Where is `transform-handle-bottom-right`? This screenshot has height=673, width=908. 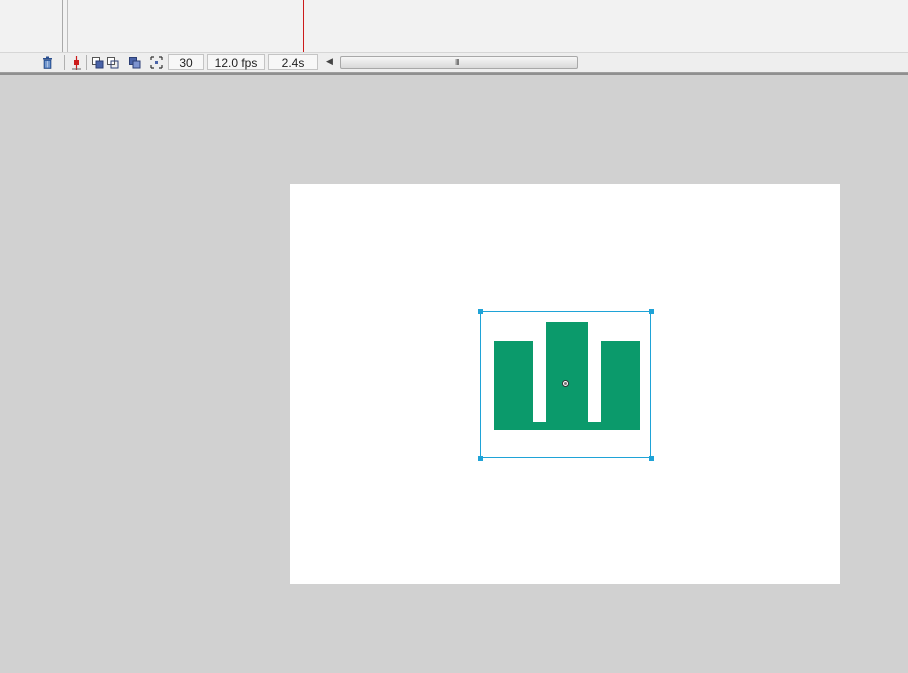 transform-handle-bottom-right is located at coordinates (651, 458).